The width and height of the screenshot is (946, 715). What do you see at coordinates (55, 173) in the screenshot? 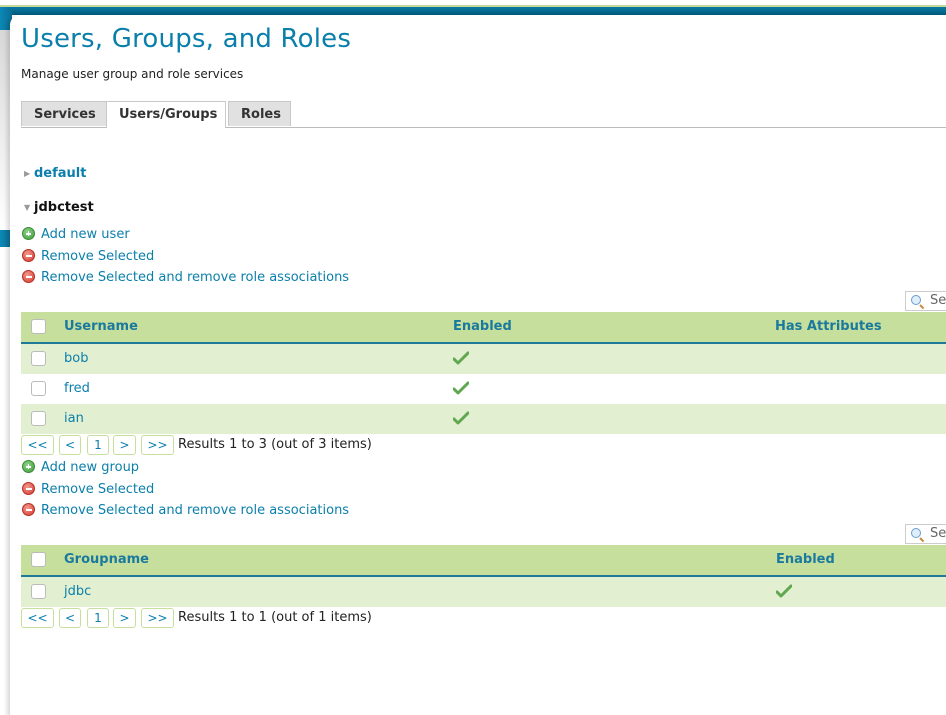
I see `service-node-default: ▶ default` at bounding box center [55, 173].